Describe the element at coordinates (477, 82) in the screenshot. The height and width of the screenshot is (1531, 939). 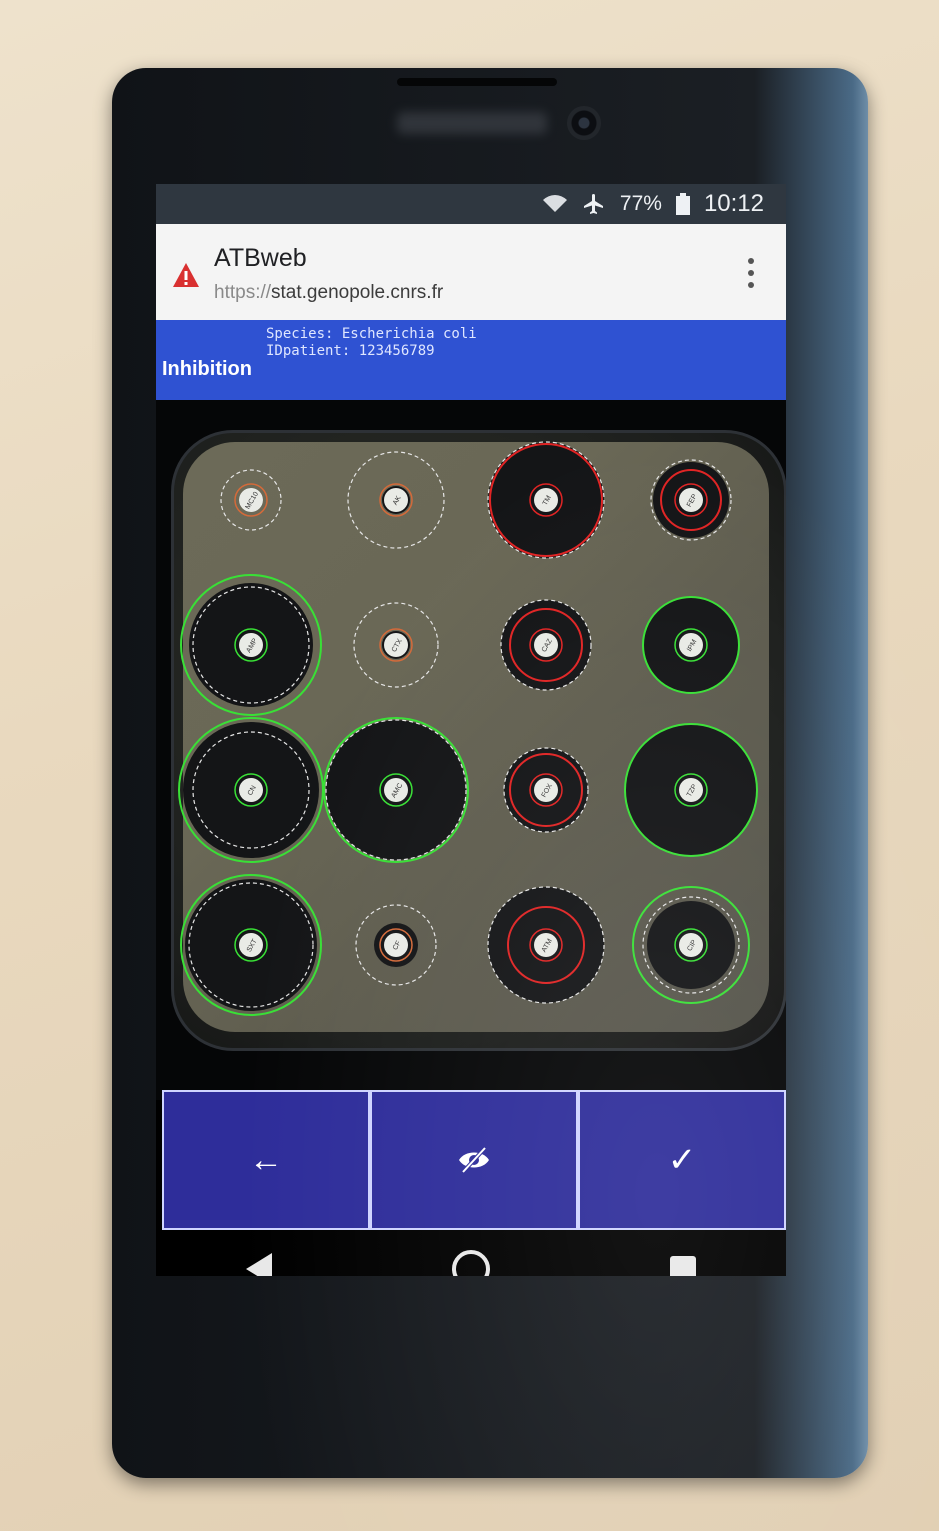
I see `earpiece` at that location.